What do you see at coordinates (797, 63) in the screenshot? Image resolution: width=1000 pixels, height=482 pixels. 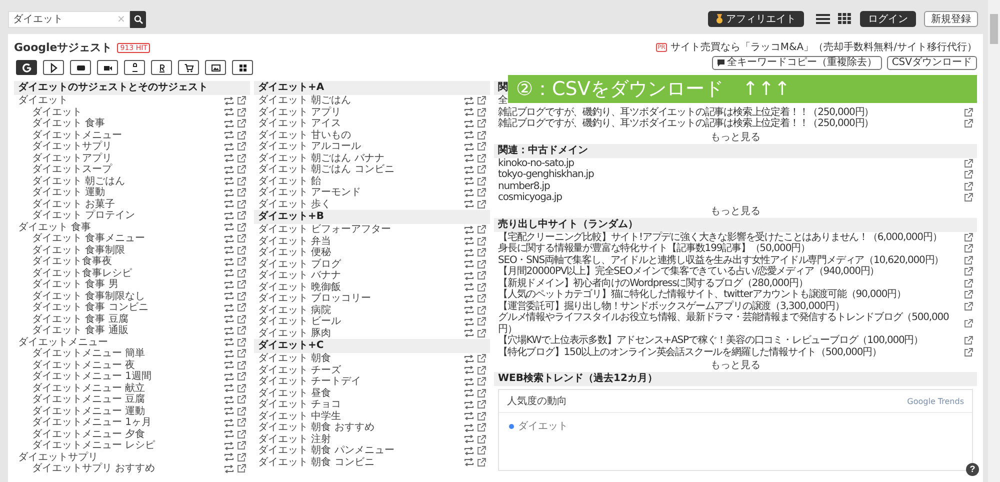 I see `copy-all-button: 全キーワードコピー（重複除去）` at bounding box center [797, 63].